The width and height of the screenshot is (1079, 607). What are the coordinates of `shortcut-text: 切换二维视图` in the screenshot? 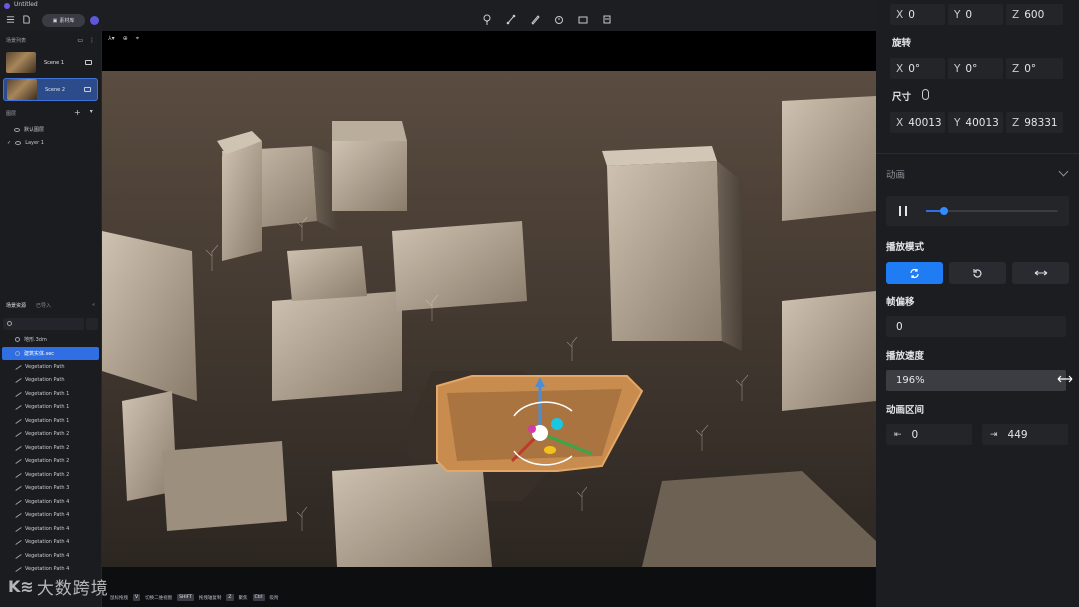 It's located at (159, 598).